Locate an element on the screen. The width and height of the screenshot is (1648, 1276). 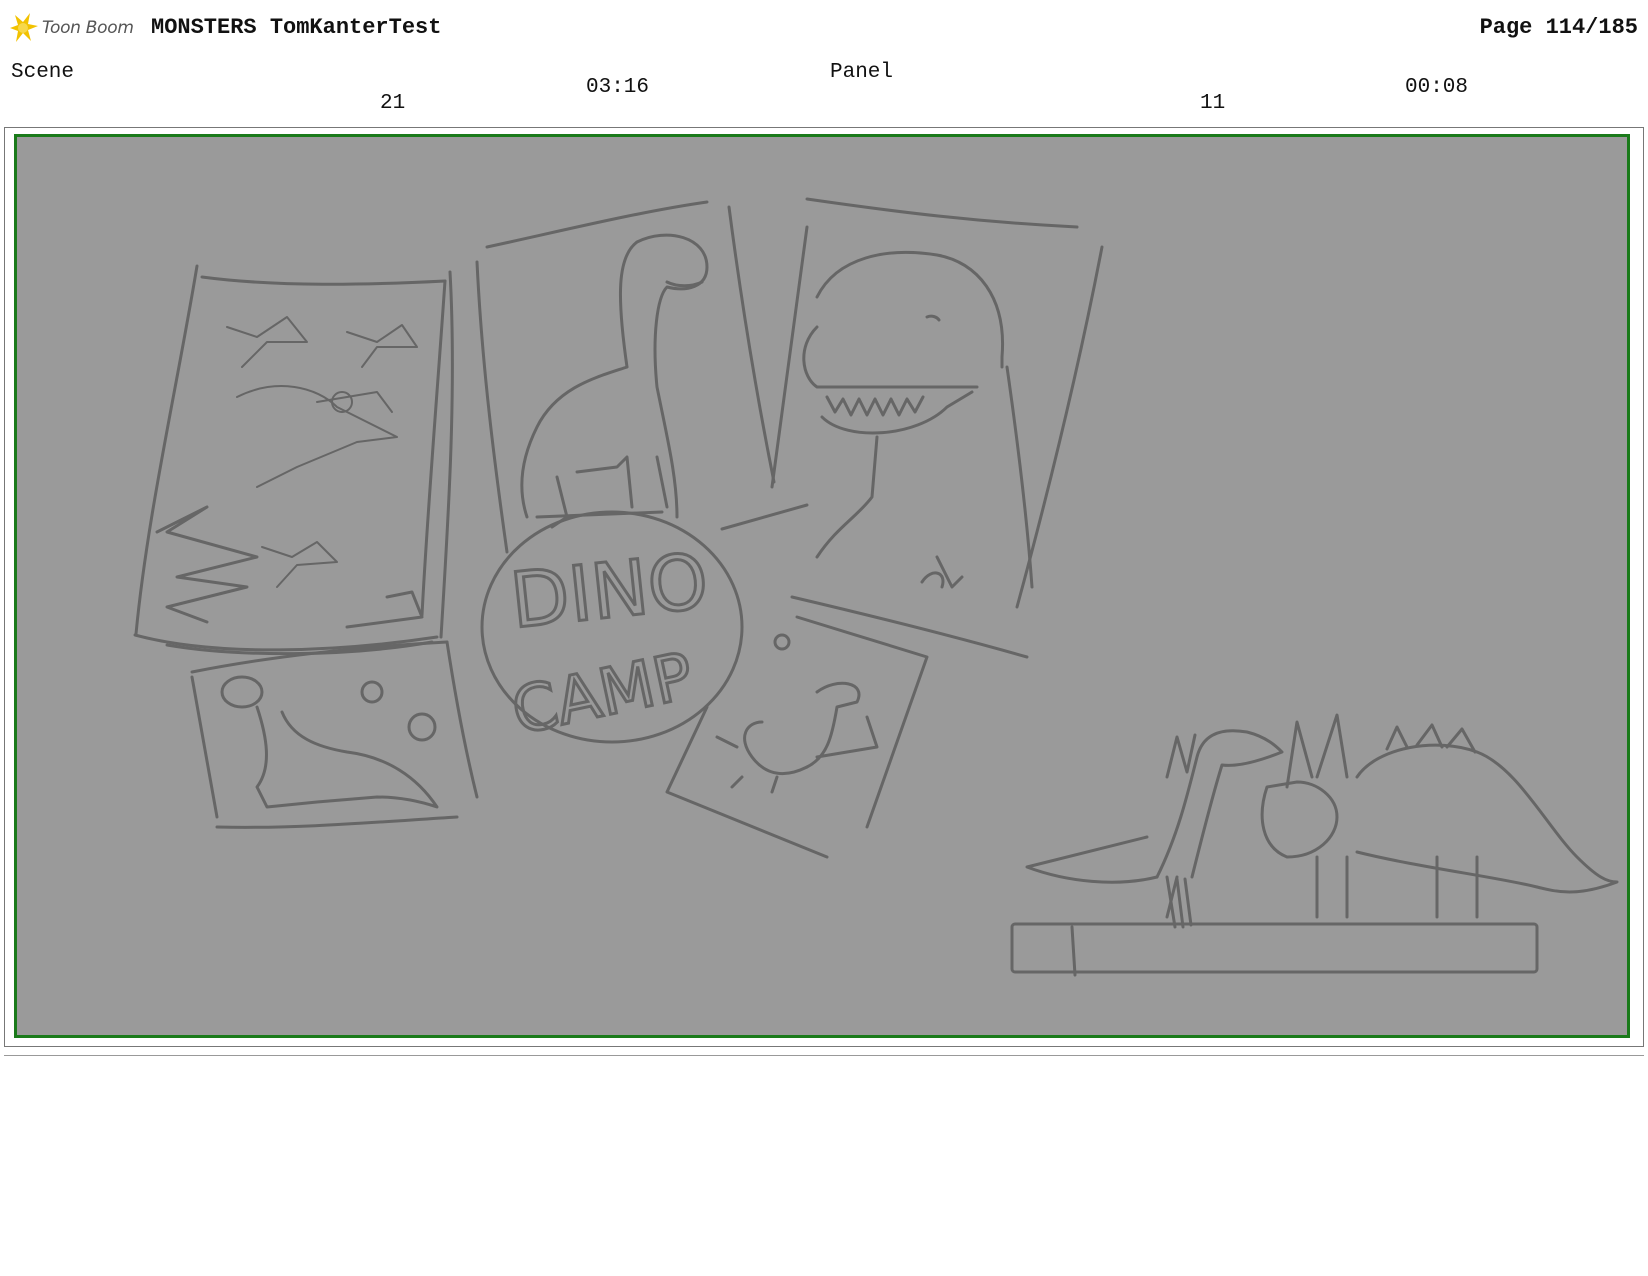
poster-pterodactyls is located at coordinates (293, 460).